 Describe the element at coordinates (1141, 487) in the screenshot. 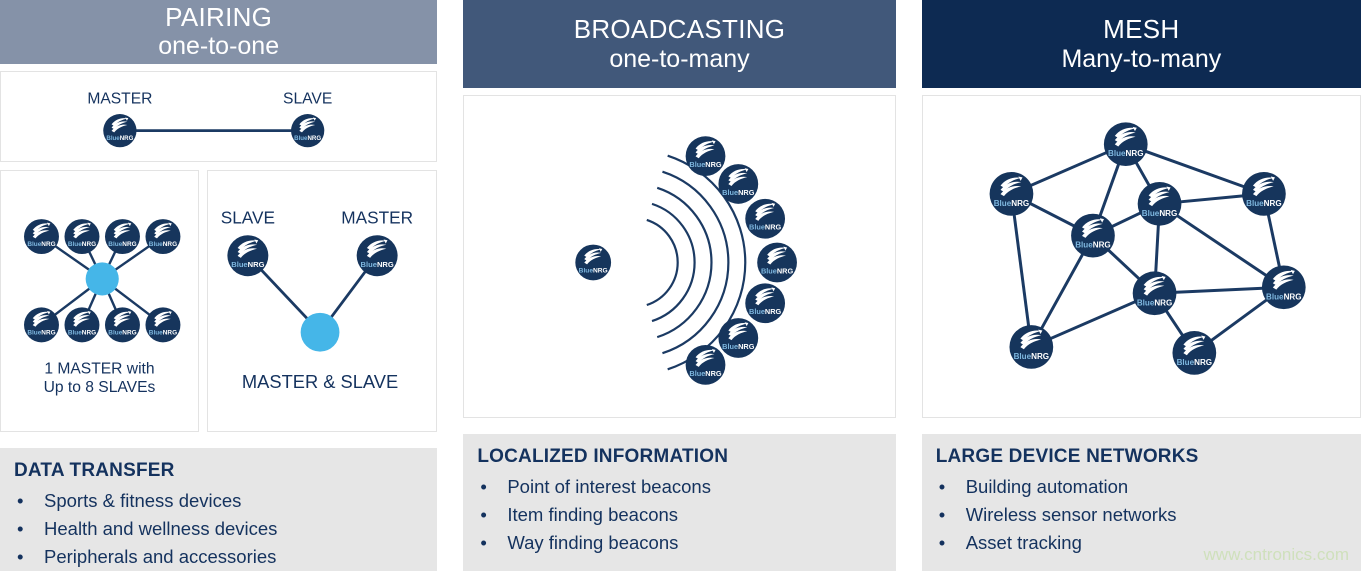

I see `list-item: • Building automation` at that location.